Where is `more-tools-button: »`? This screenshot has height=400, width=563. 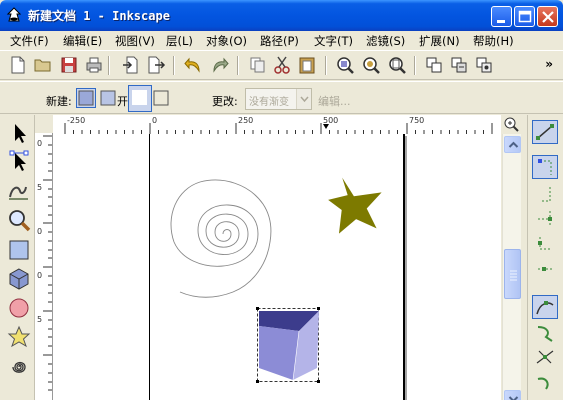
more-tools-button: » is located at coordinates (549, 64).